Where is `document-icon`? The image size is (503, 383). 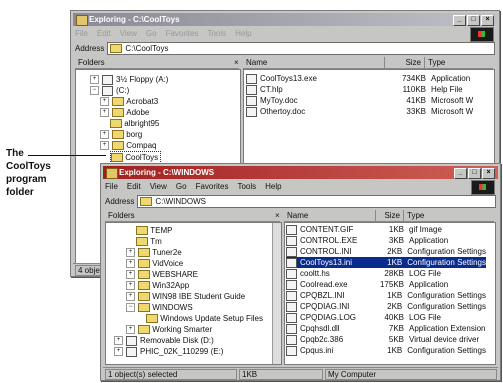 document-icon is located at coordinates (251, 111).